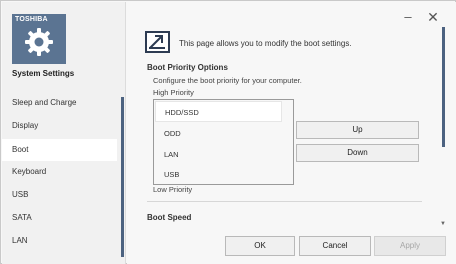 This screenshot has height=264, width=456. I want to click on boot-priority-title: Boot Priority Options, so click(187, 67).